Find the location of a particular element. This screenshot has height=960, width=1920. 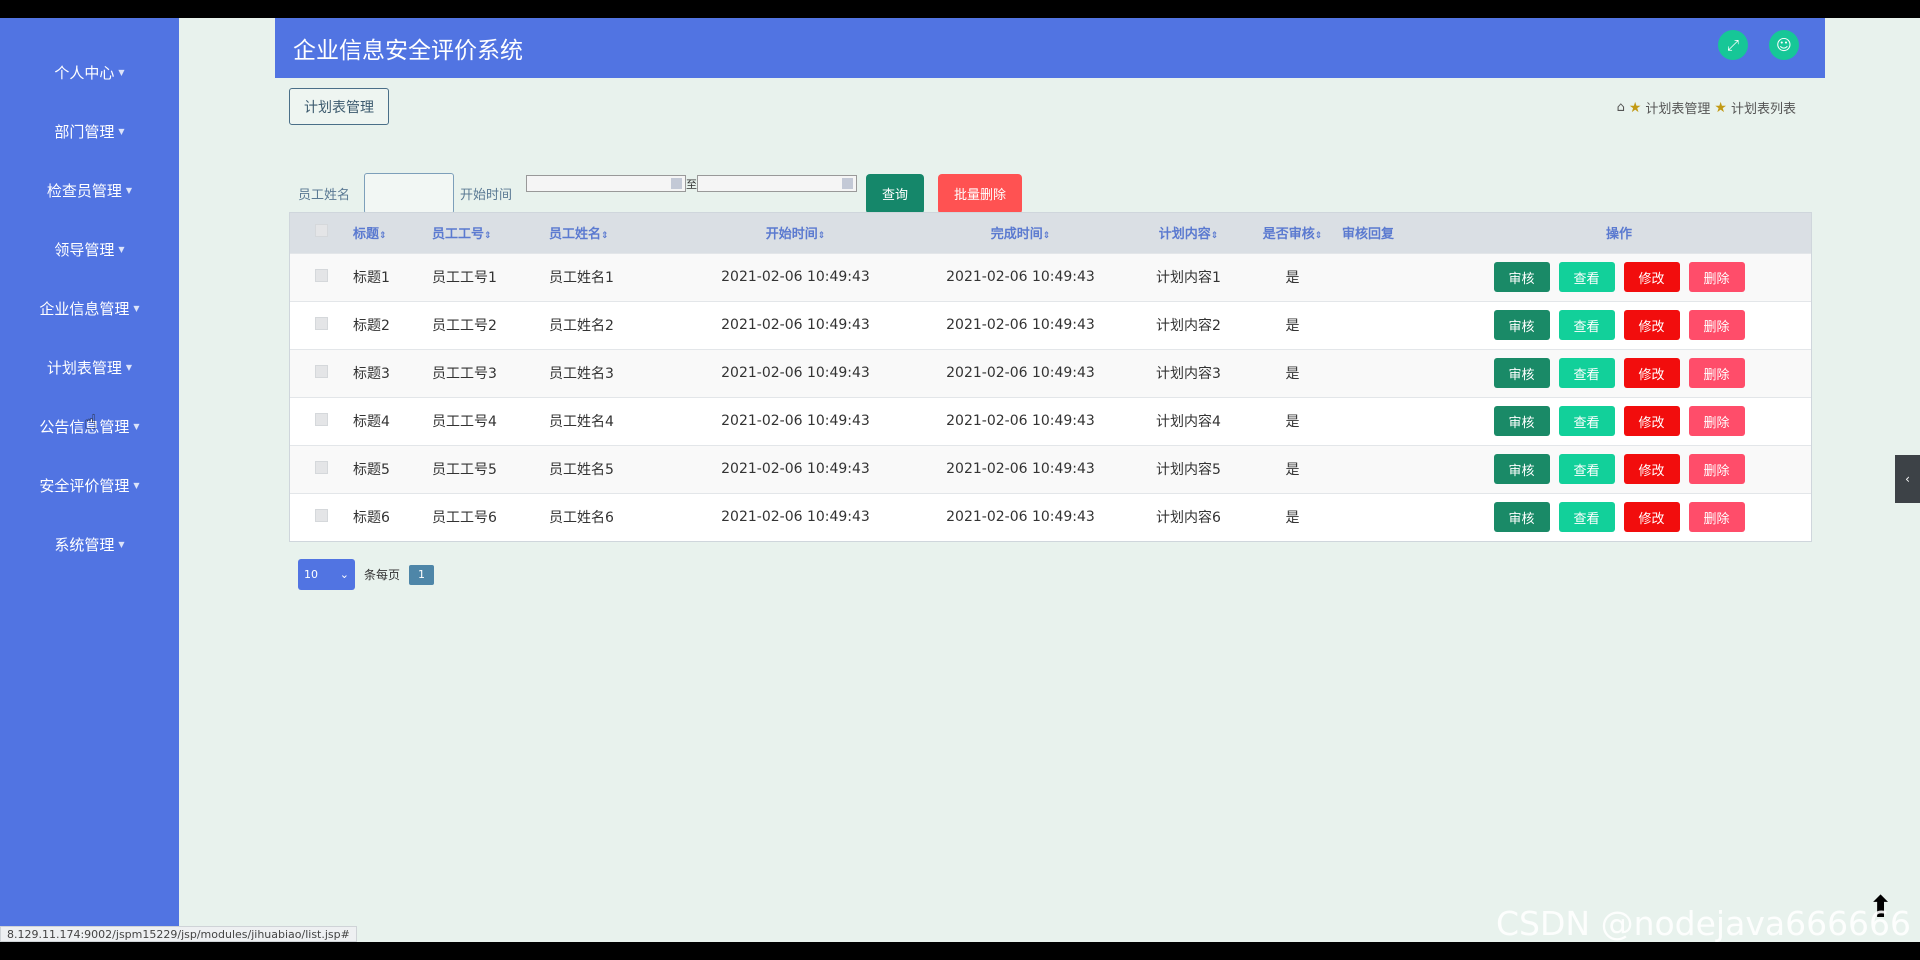

page-tag-button: 计划表管理 is located at coordinates (339, 106).